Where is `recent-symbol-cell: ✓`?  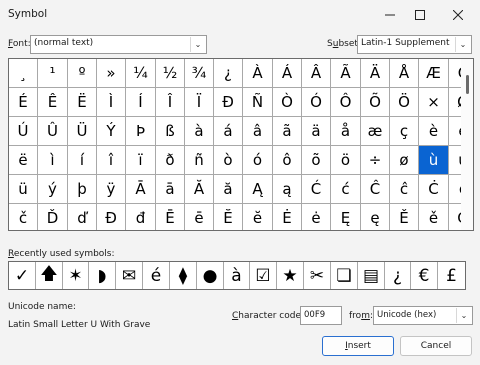
recent-symbol-cell: ✓ is located at coordinates (22, 275).